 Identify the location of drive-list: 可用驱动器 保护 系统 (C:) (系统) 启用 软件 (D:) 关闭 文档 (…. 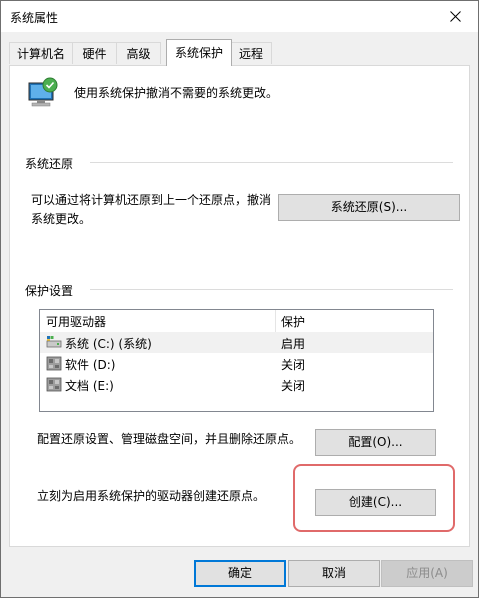
(236, 360).